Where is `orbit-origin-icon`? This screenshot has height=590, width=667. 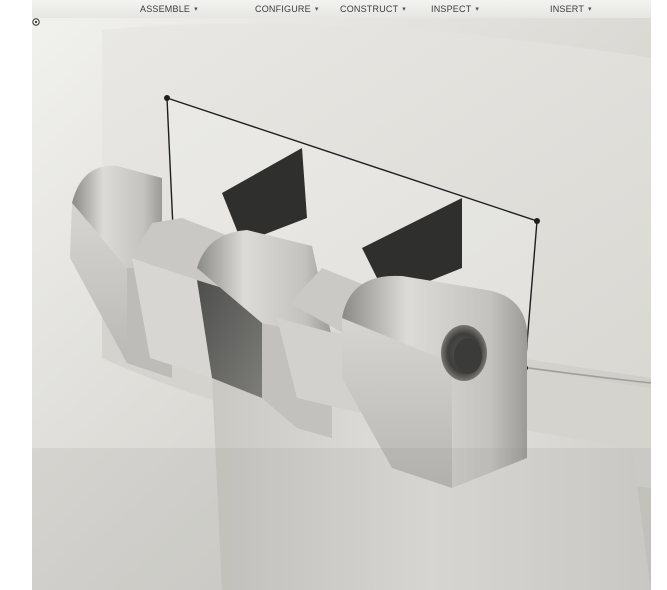
orbit-origin-icon is located at coordinates (36, 22).